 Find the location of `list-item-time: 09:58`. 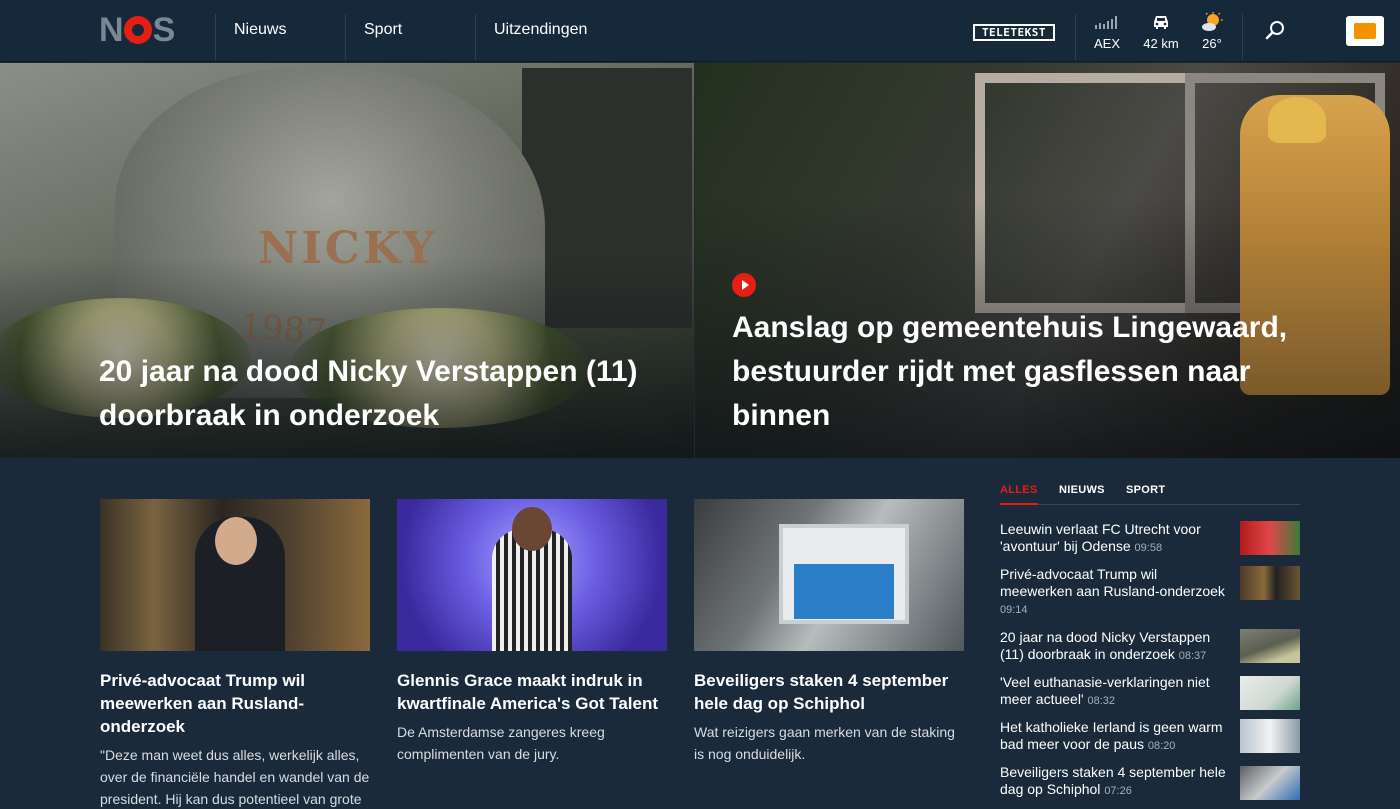

list-item-time: 09:58 is located at coordinates (1148, 548).